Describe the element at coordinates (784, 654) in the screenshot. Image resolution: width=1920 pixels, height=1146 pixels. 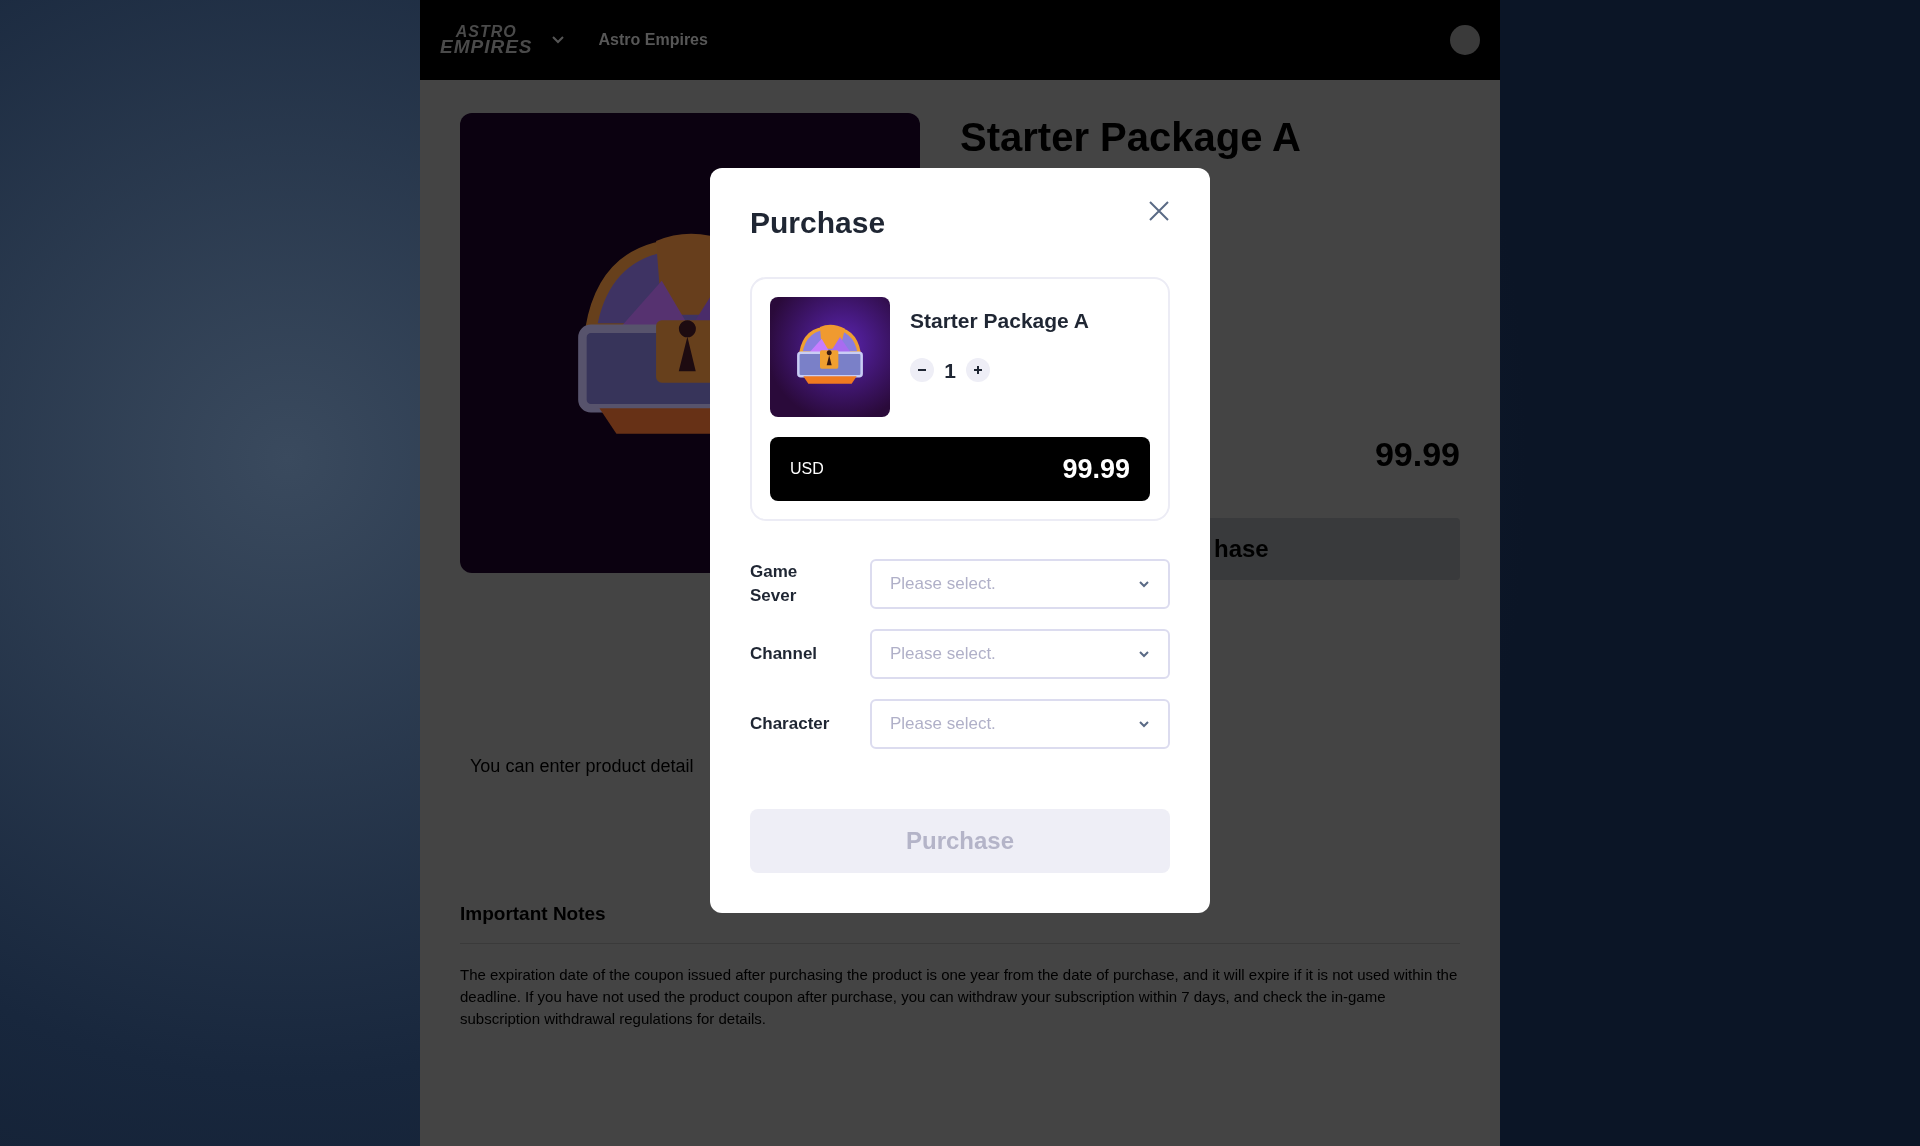
I see `field-label: Channel` at that location.